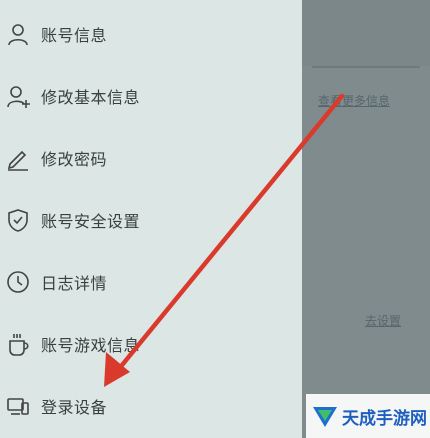  I want to click on menu-item-security-settings: 账号安全设置, so click(151, 220).